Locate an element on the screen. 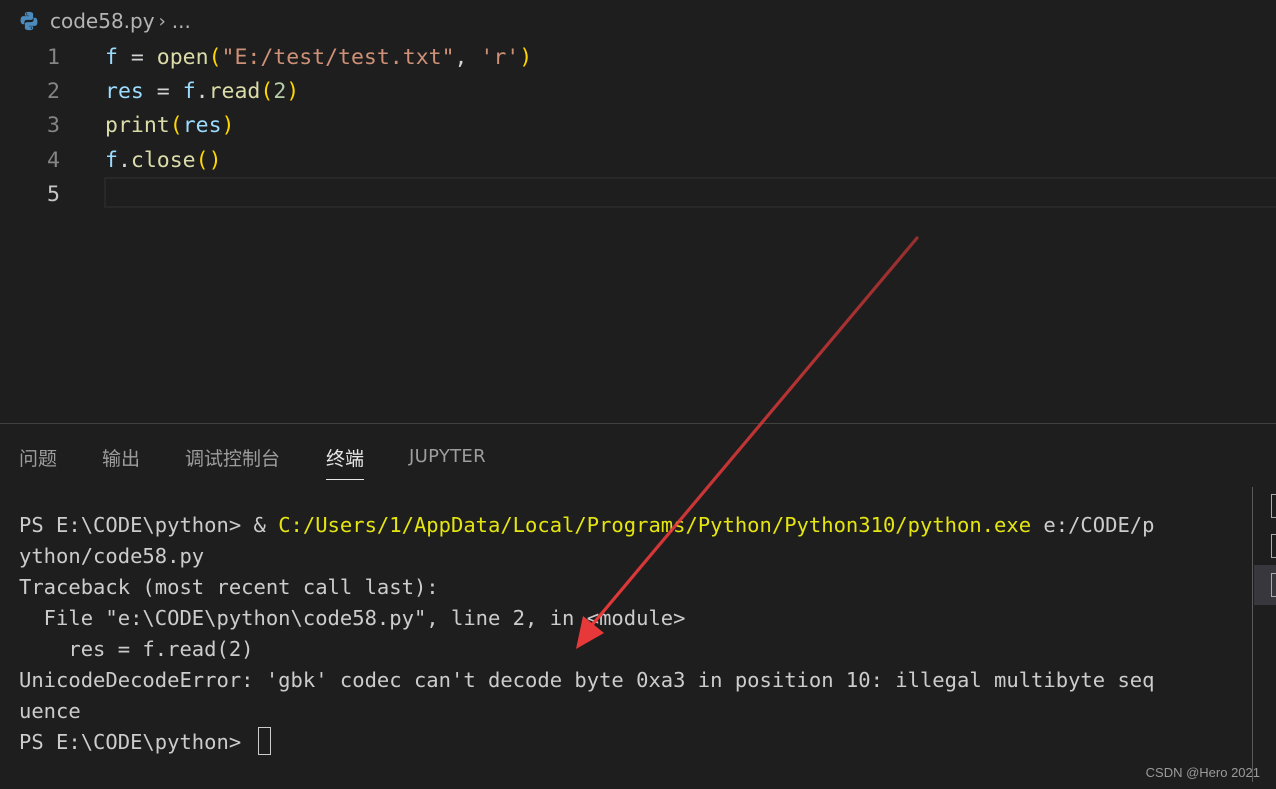 This screenshot has height=789, width=1276. line-code: f.close() is located at coordinates (163, 160).